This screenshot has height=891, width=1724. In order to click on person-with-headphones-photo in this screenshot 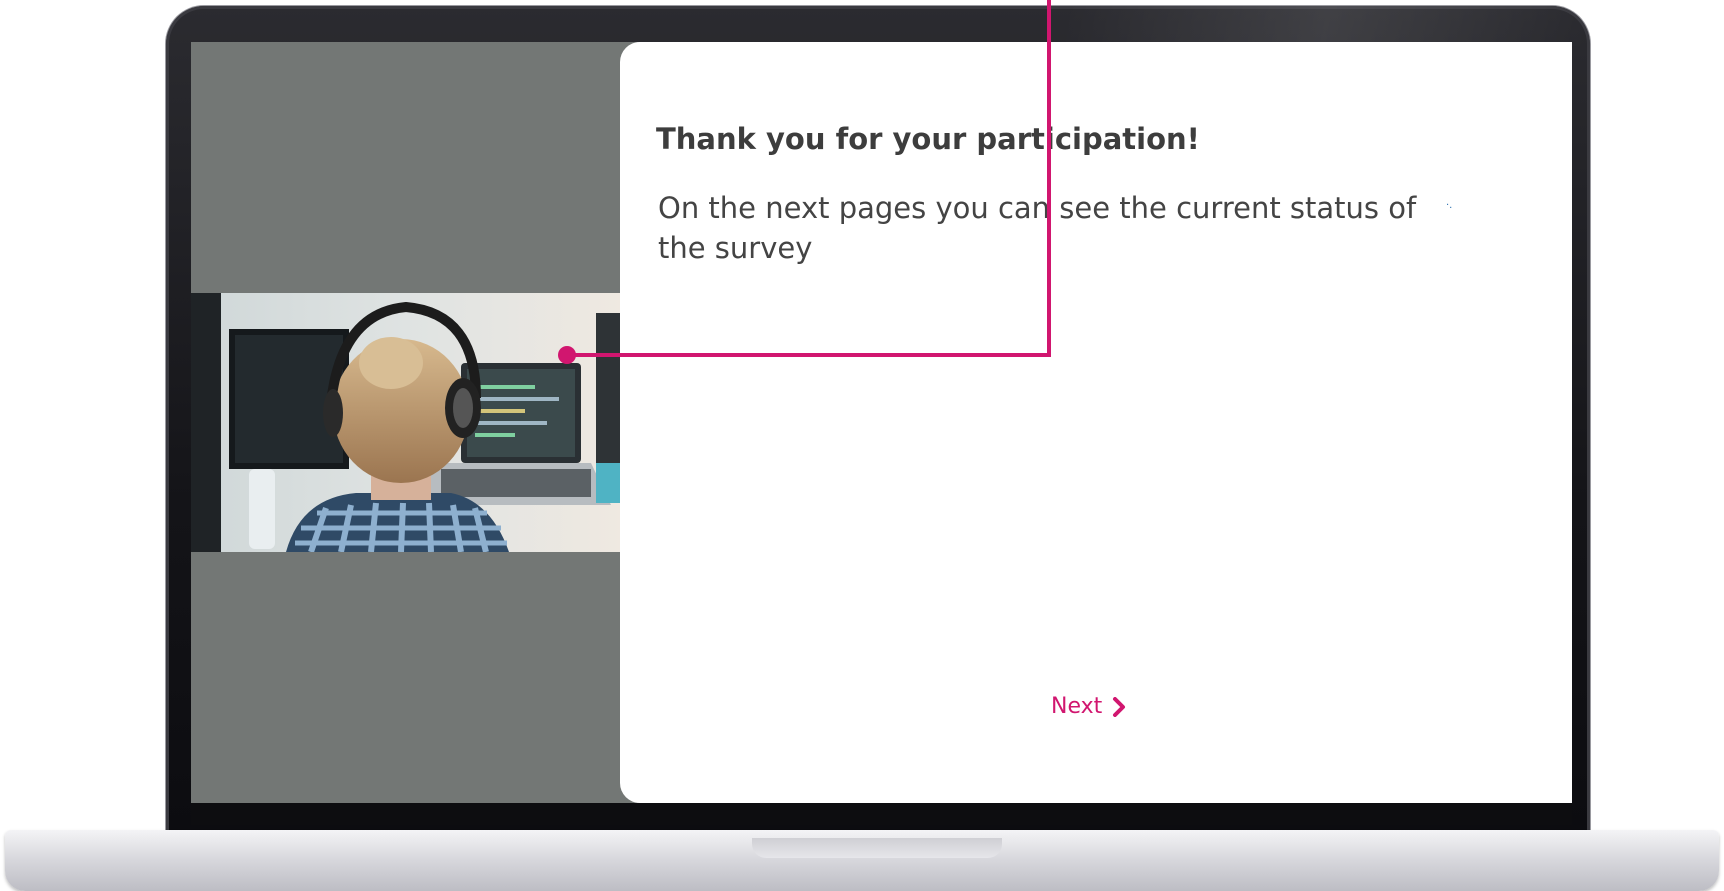, I will do `click(406, 422)`.